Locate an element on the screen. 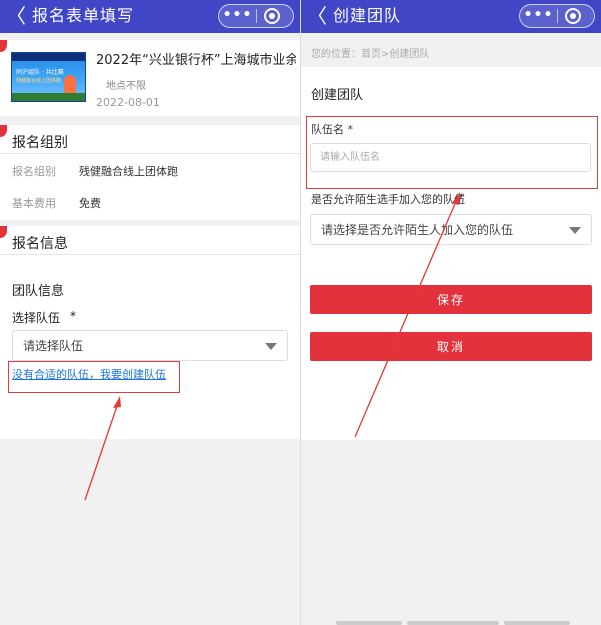  select-team-placeholder: 请选择队伍 is located at coordinates (53, 346).